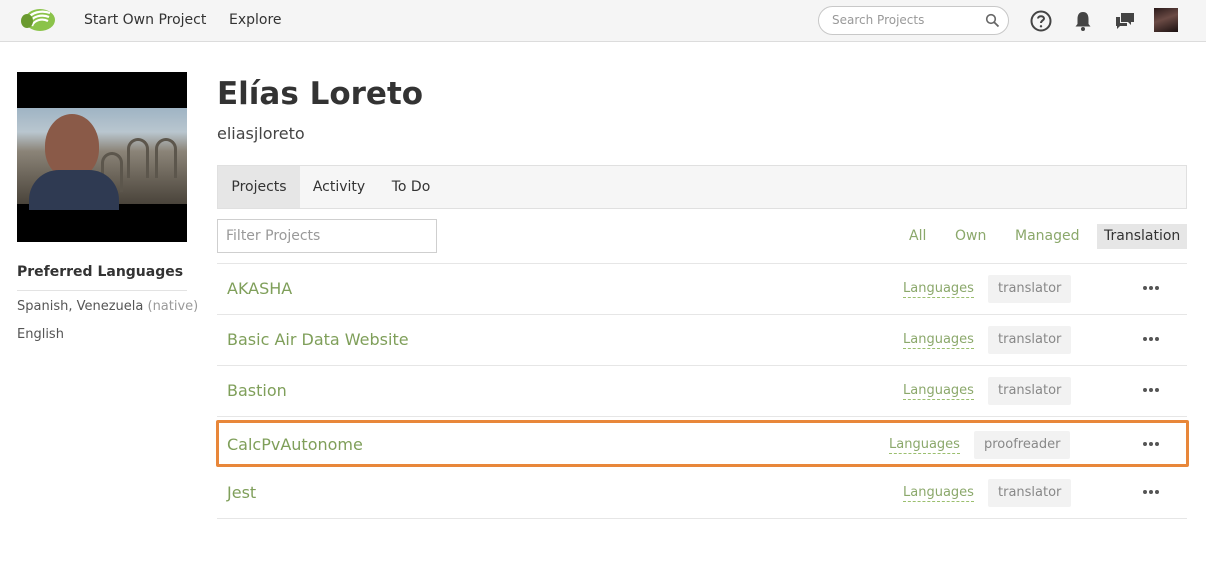  I want to click on project-role-badge: proofreader, so click(1022, 445).